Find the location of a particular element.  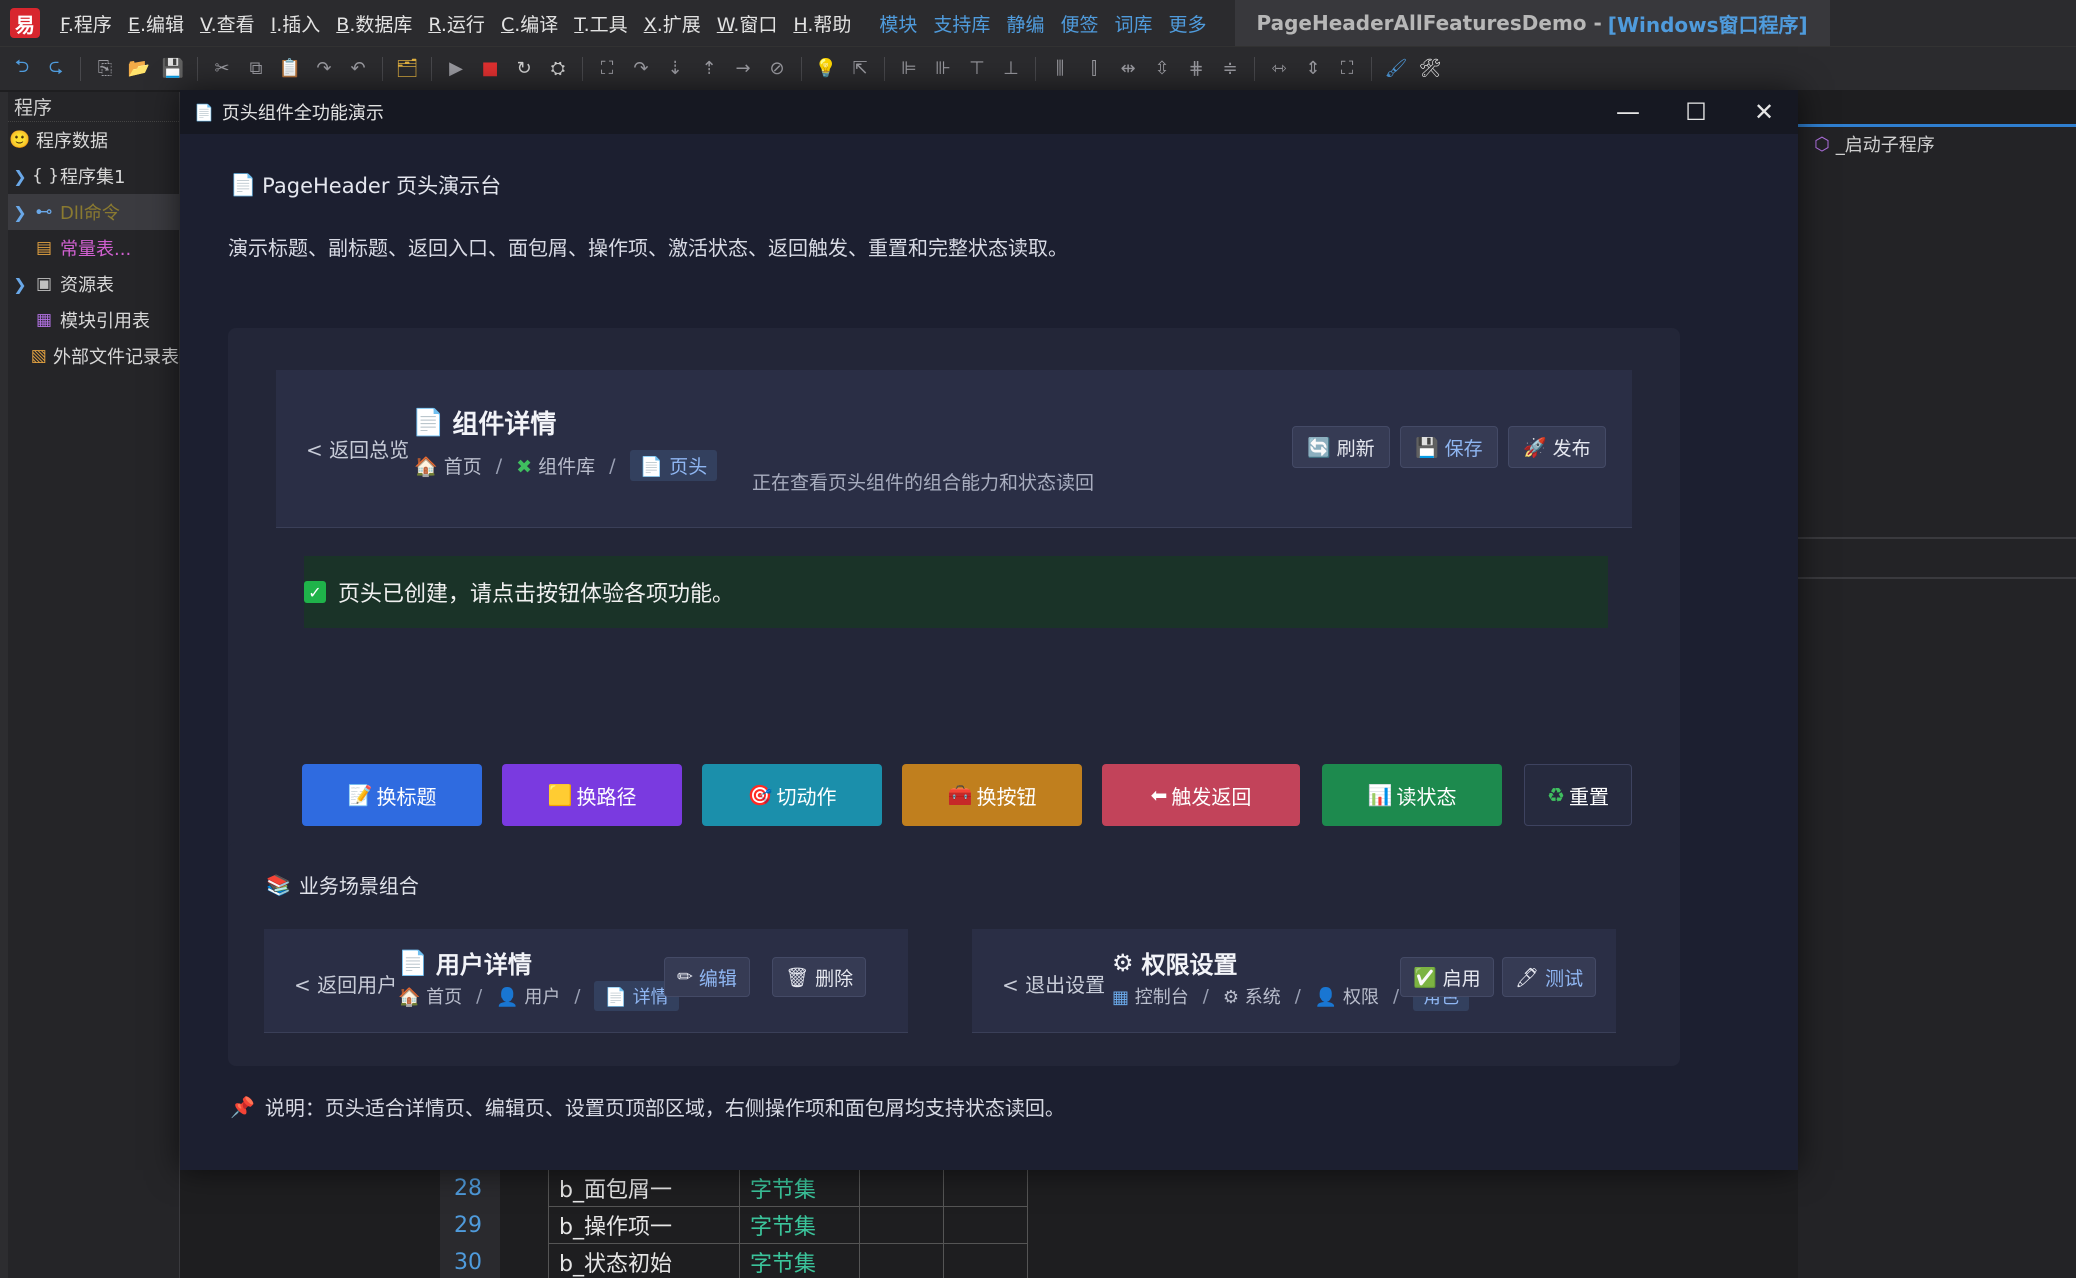

table-row: 28 b_面包屑一 字节集 is located at coordinates (740, 1188).